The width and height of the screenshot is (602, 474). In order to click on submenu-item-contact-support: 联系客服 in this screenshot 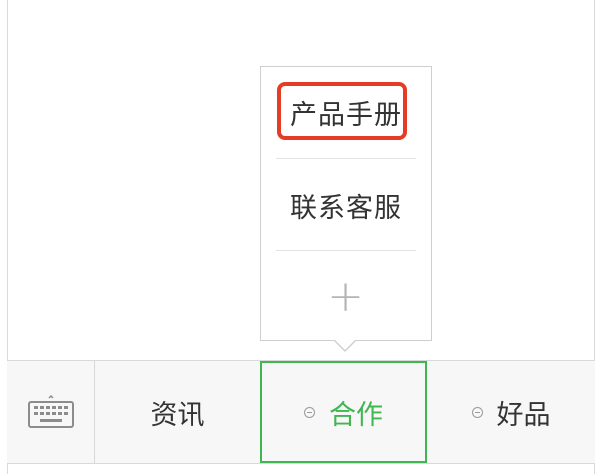, I will do `click(346, 205)`.